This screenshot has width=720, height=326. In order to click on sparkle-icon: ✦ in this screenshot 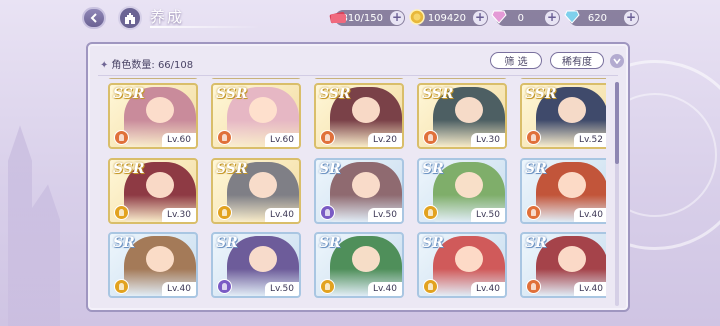, I will do `click(104, 65)`.